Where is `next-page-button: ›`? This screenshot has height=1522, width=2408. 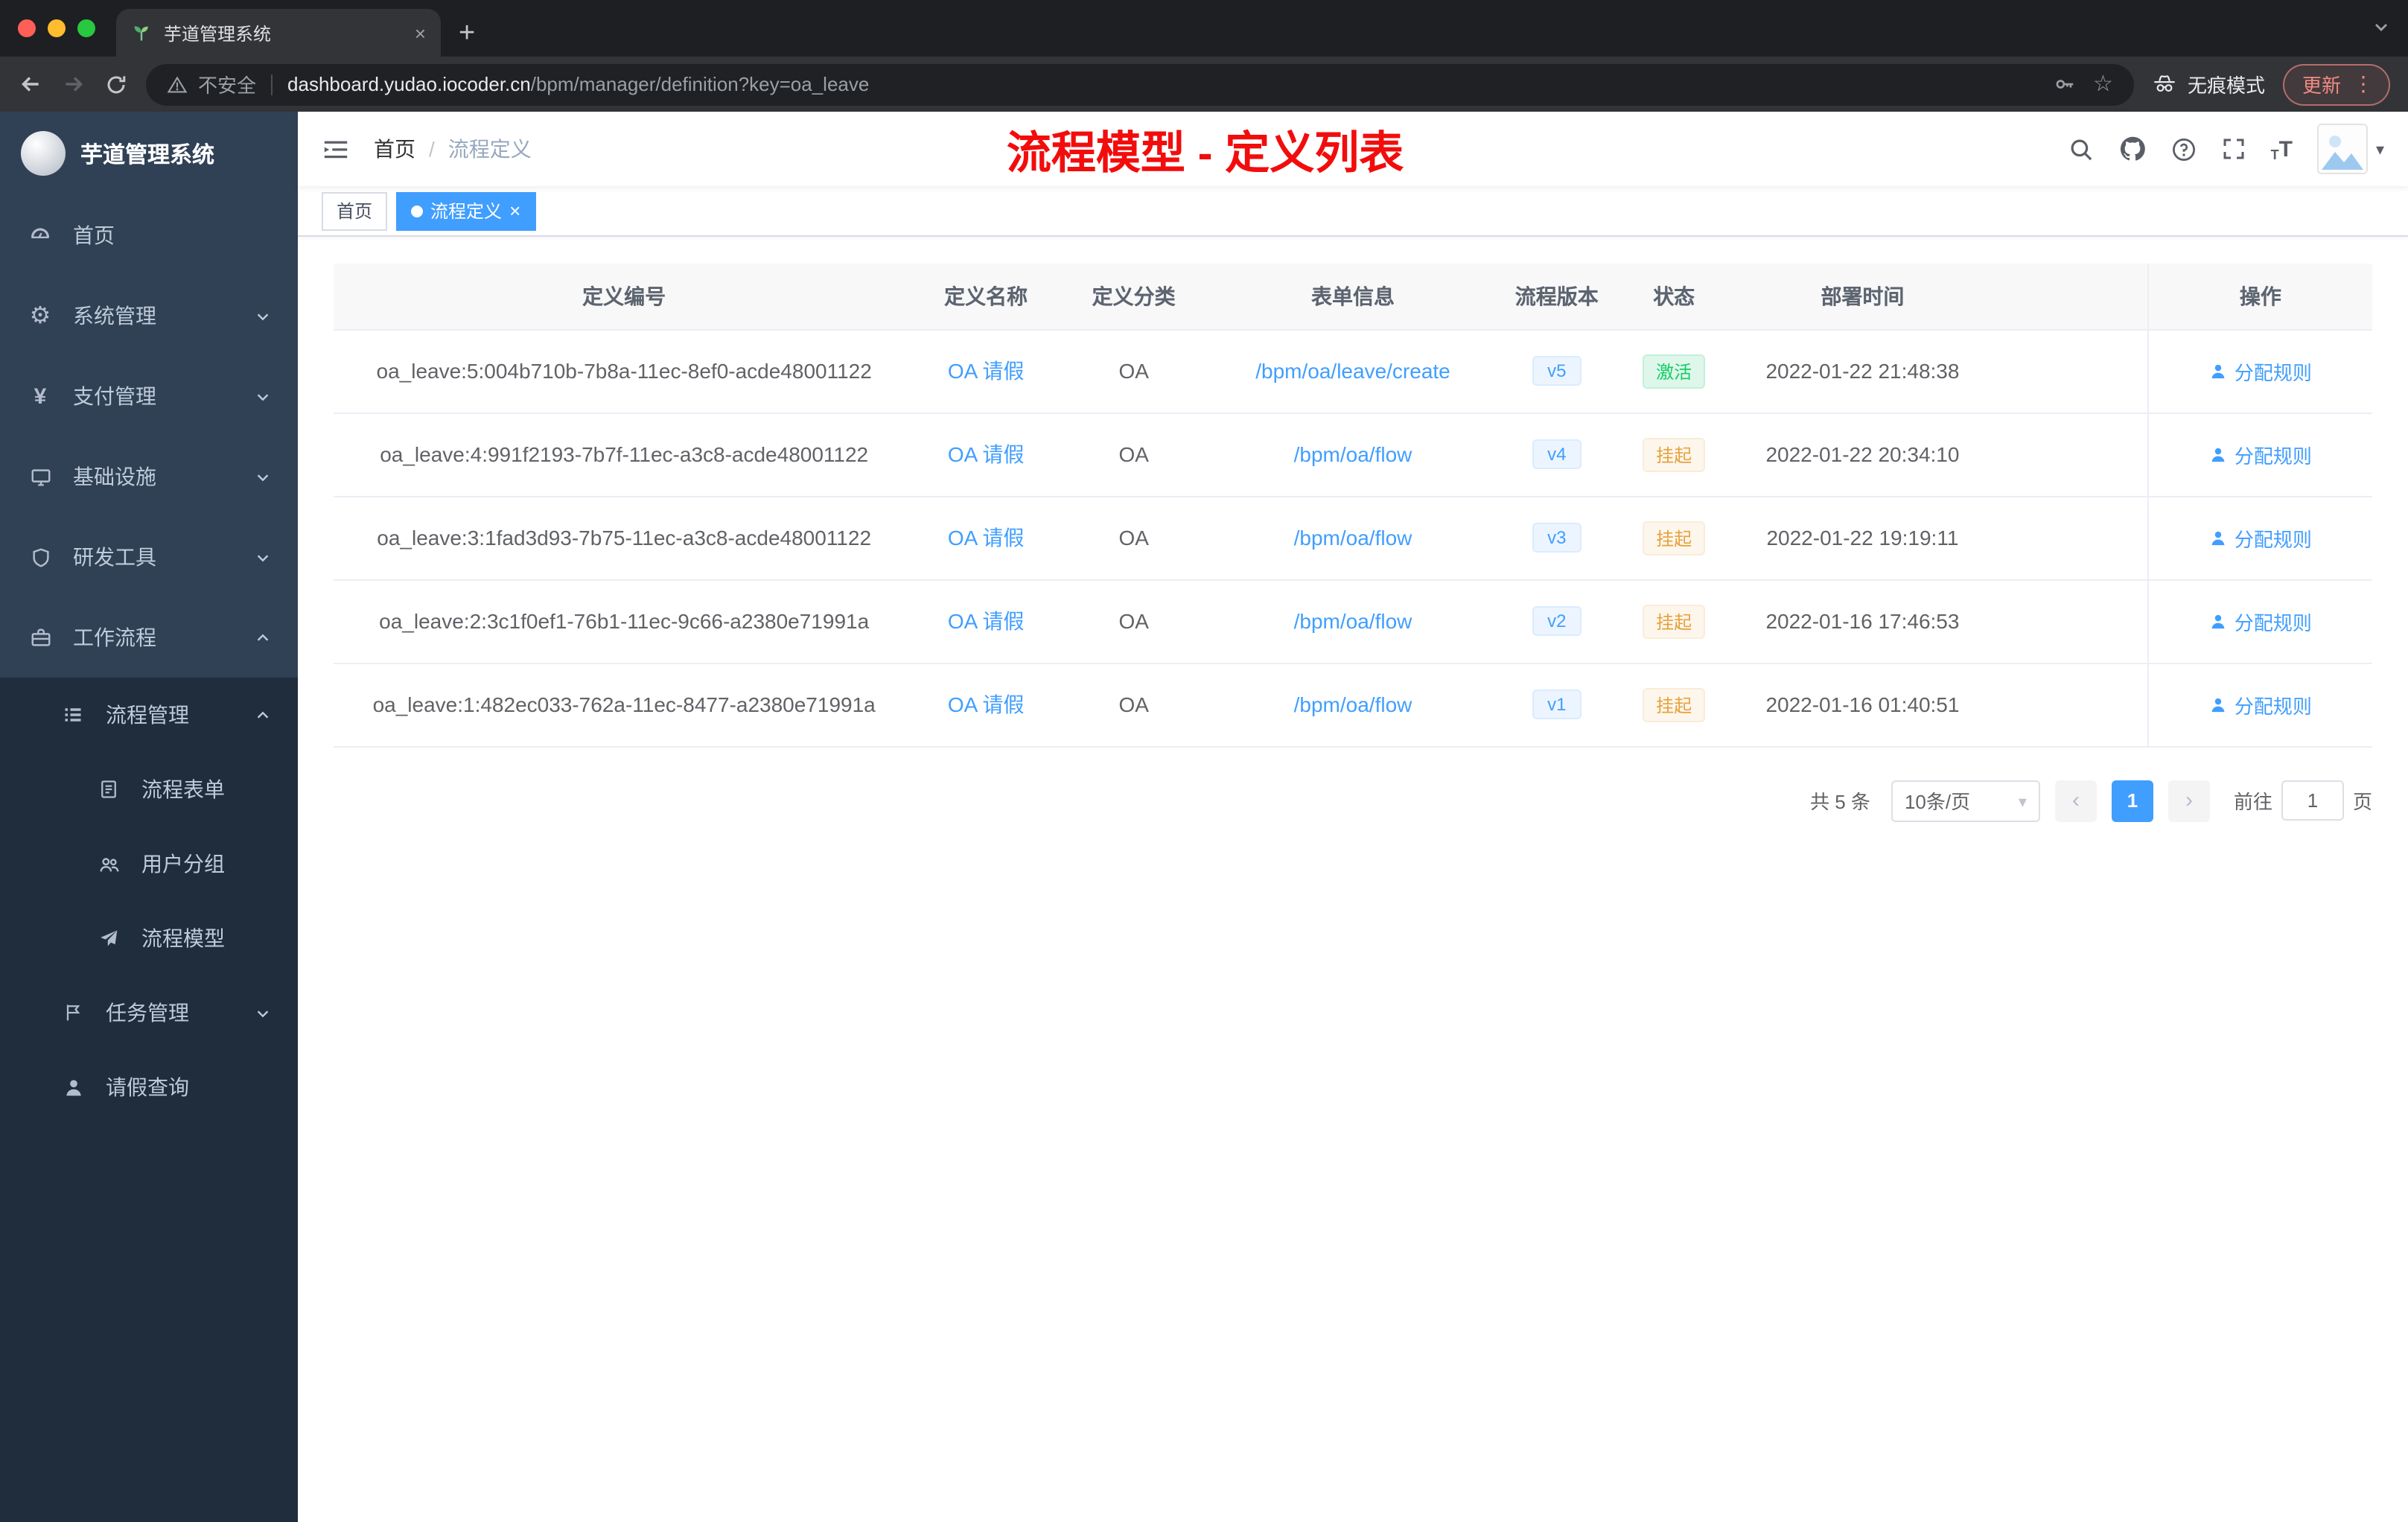 next-page-button: › is located at coordinates (2188, 800).